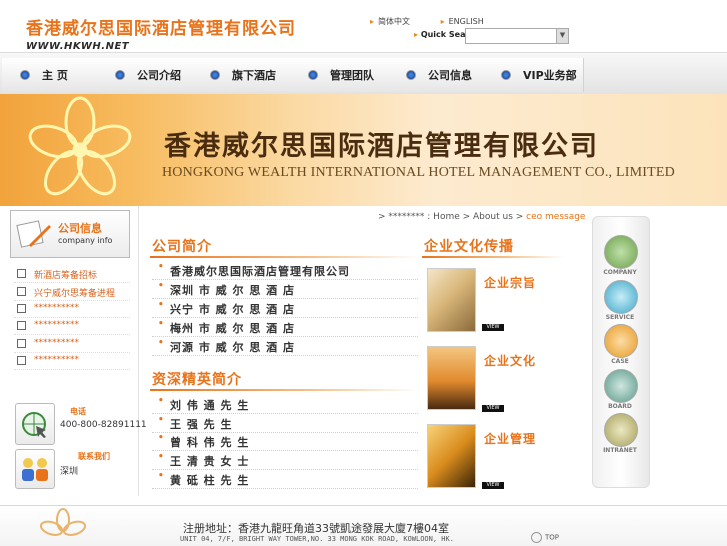  I want to click on company-icon, so click(621, 252).